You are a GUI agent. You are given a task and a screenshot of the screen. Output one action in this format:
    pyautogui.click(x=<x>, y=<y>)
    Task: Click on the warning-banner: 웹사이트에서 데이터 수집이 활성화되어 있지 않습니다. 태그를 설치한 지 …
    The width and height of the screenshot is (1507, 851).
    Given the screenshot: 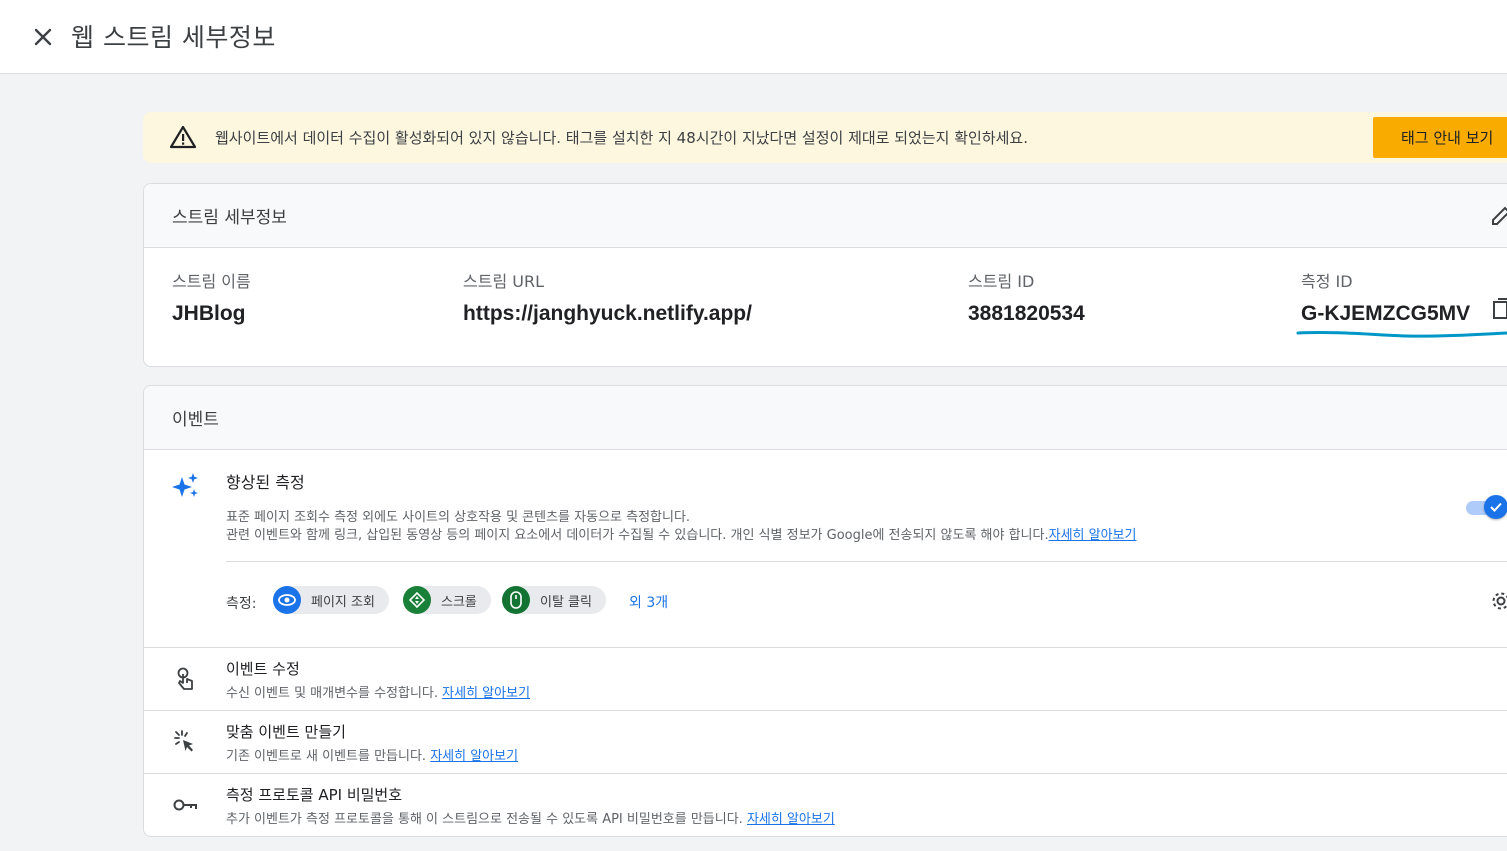 What is the action you would take?
    pyautogui.click(x=825, y=137)
    